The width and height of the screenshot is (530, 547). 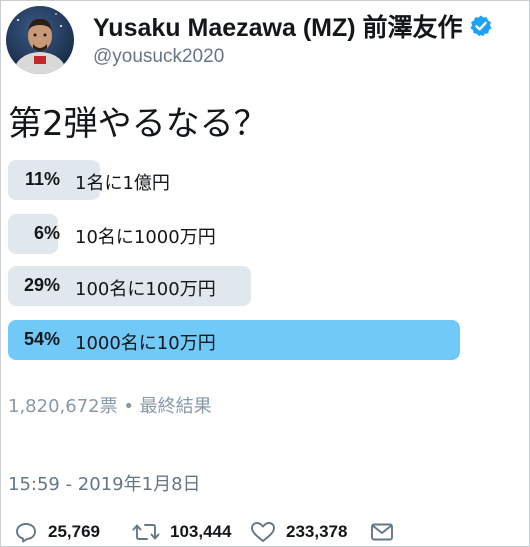 What do you see at coordinates (253, 340) in the screenshot?
I see `poll-option-winner: 54% 1000名に10万円` at bounding box center [253, 340].